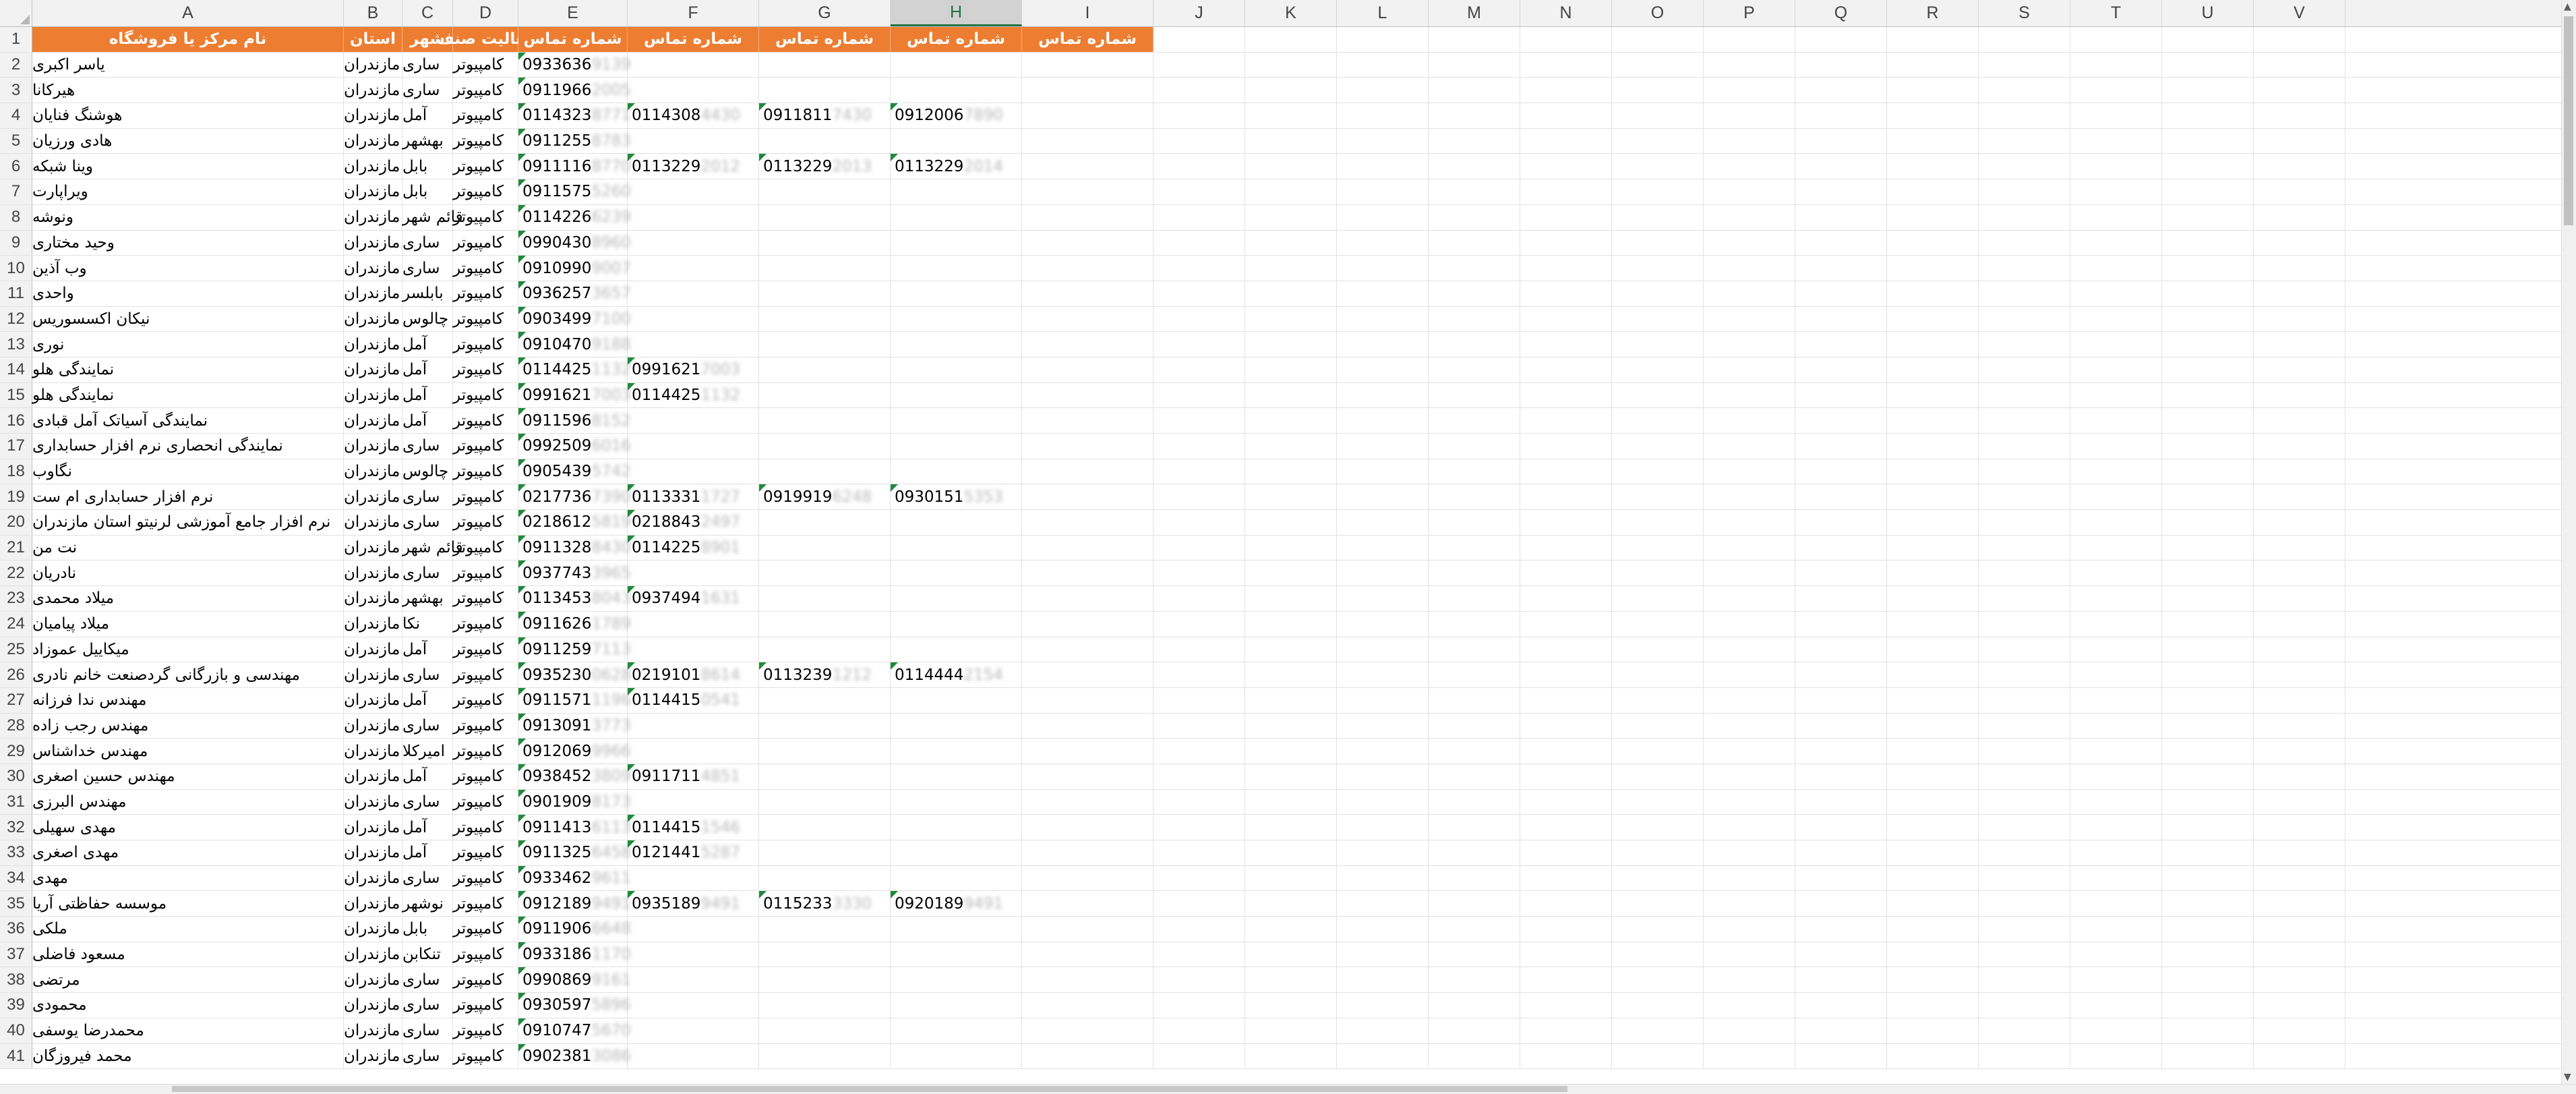  I want to click on column-header-e: E, so click(573, 13).